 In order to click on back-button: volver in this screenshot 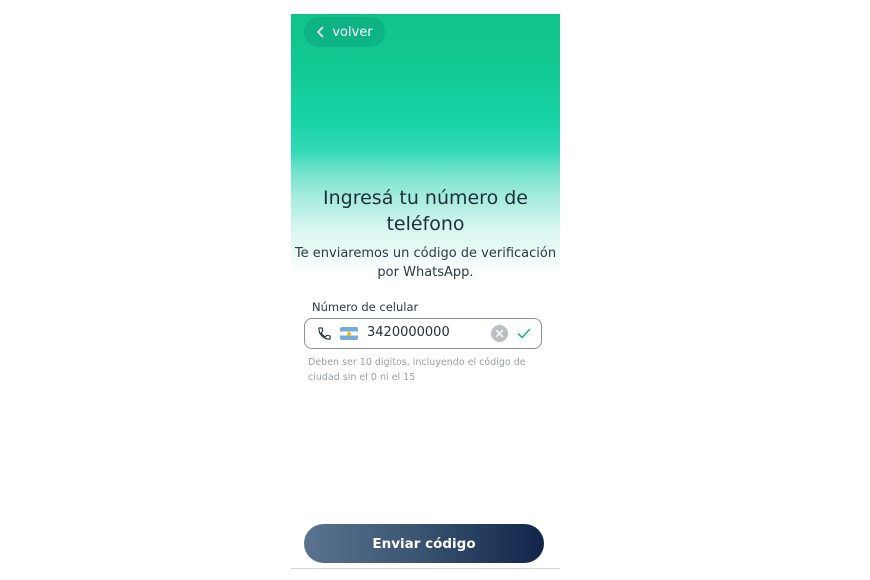, I will do `click(344, 32)`.